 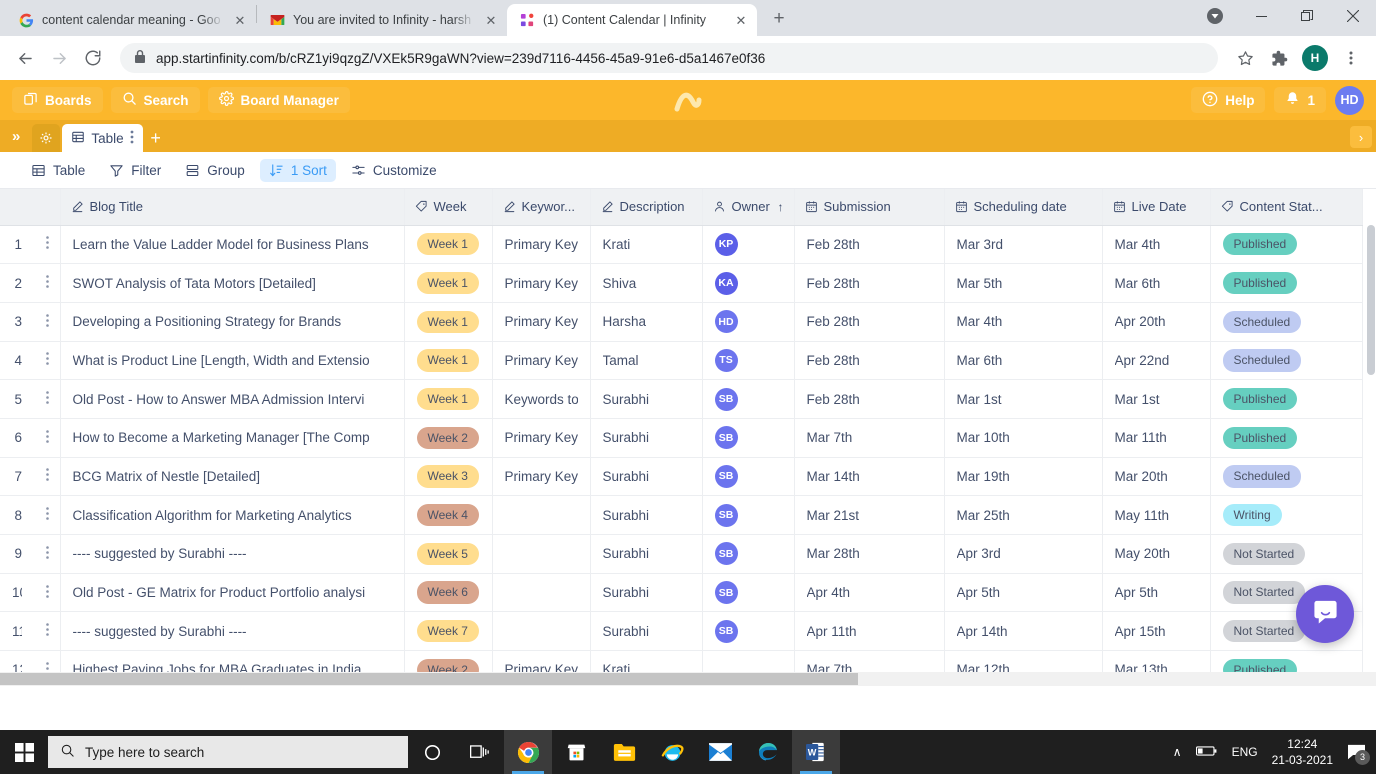 What do you see at coordinates (1156, 554) in the screenshot?
I see `cell-live-date: May 20th` at bounding box center [1156, 554].